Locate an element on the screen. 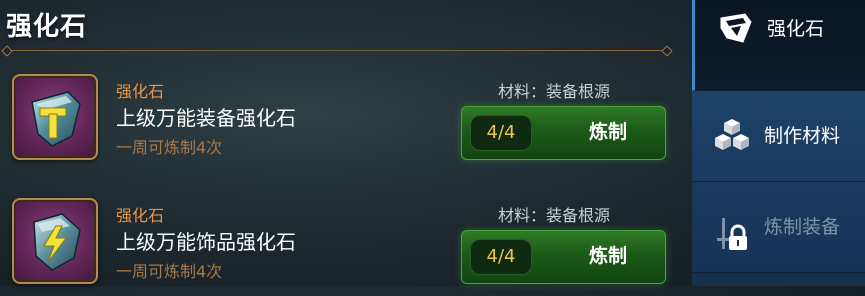  lightning-stone-icon is located at coordinates (57, 242).